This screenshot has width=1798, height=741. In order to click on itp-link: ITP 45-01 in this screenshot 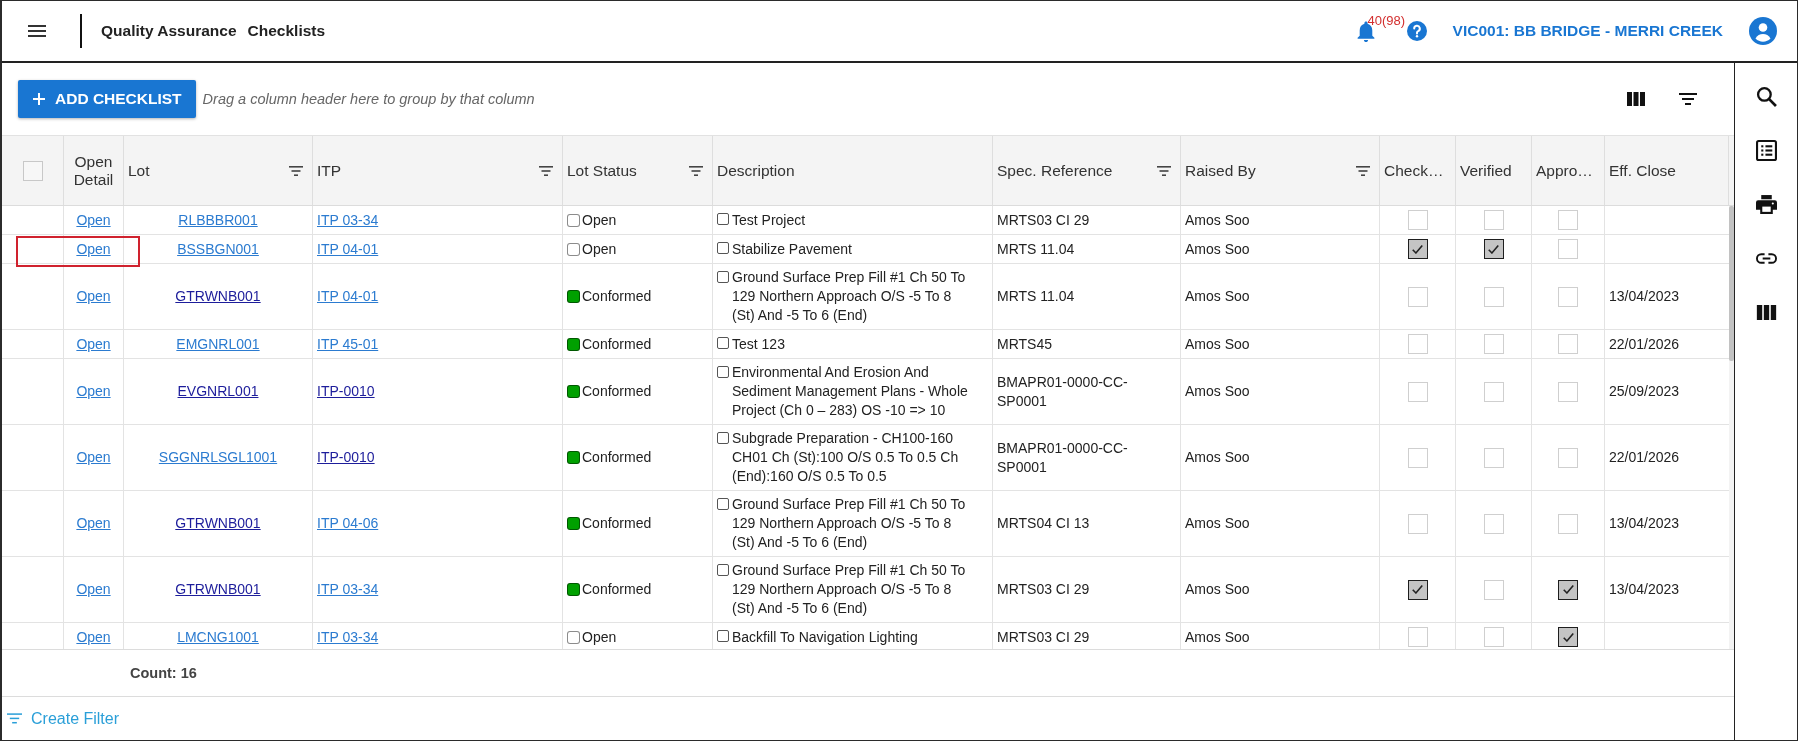, I will do `click(348, 344)`.